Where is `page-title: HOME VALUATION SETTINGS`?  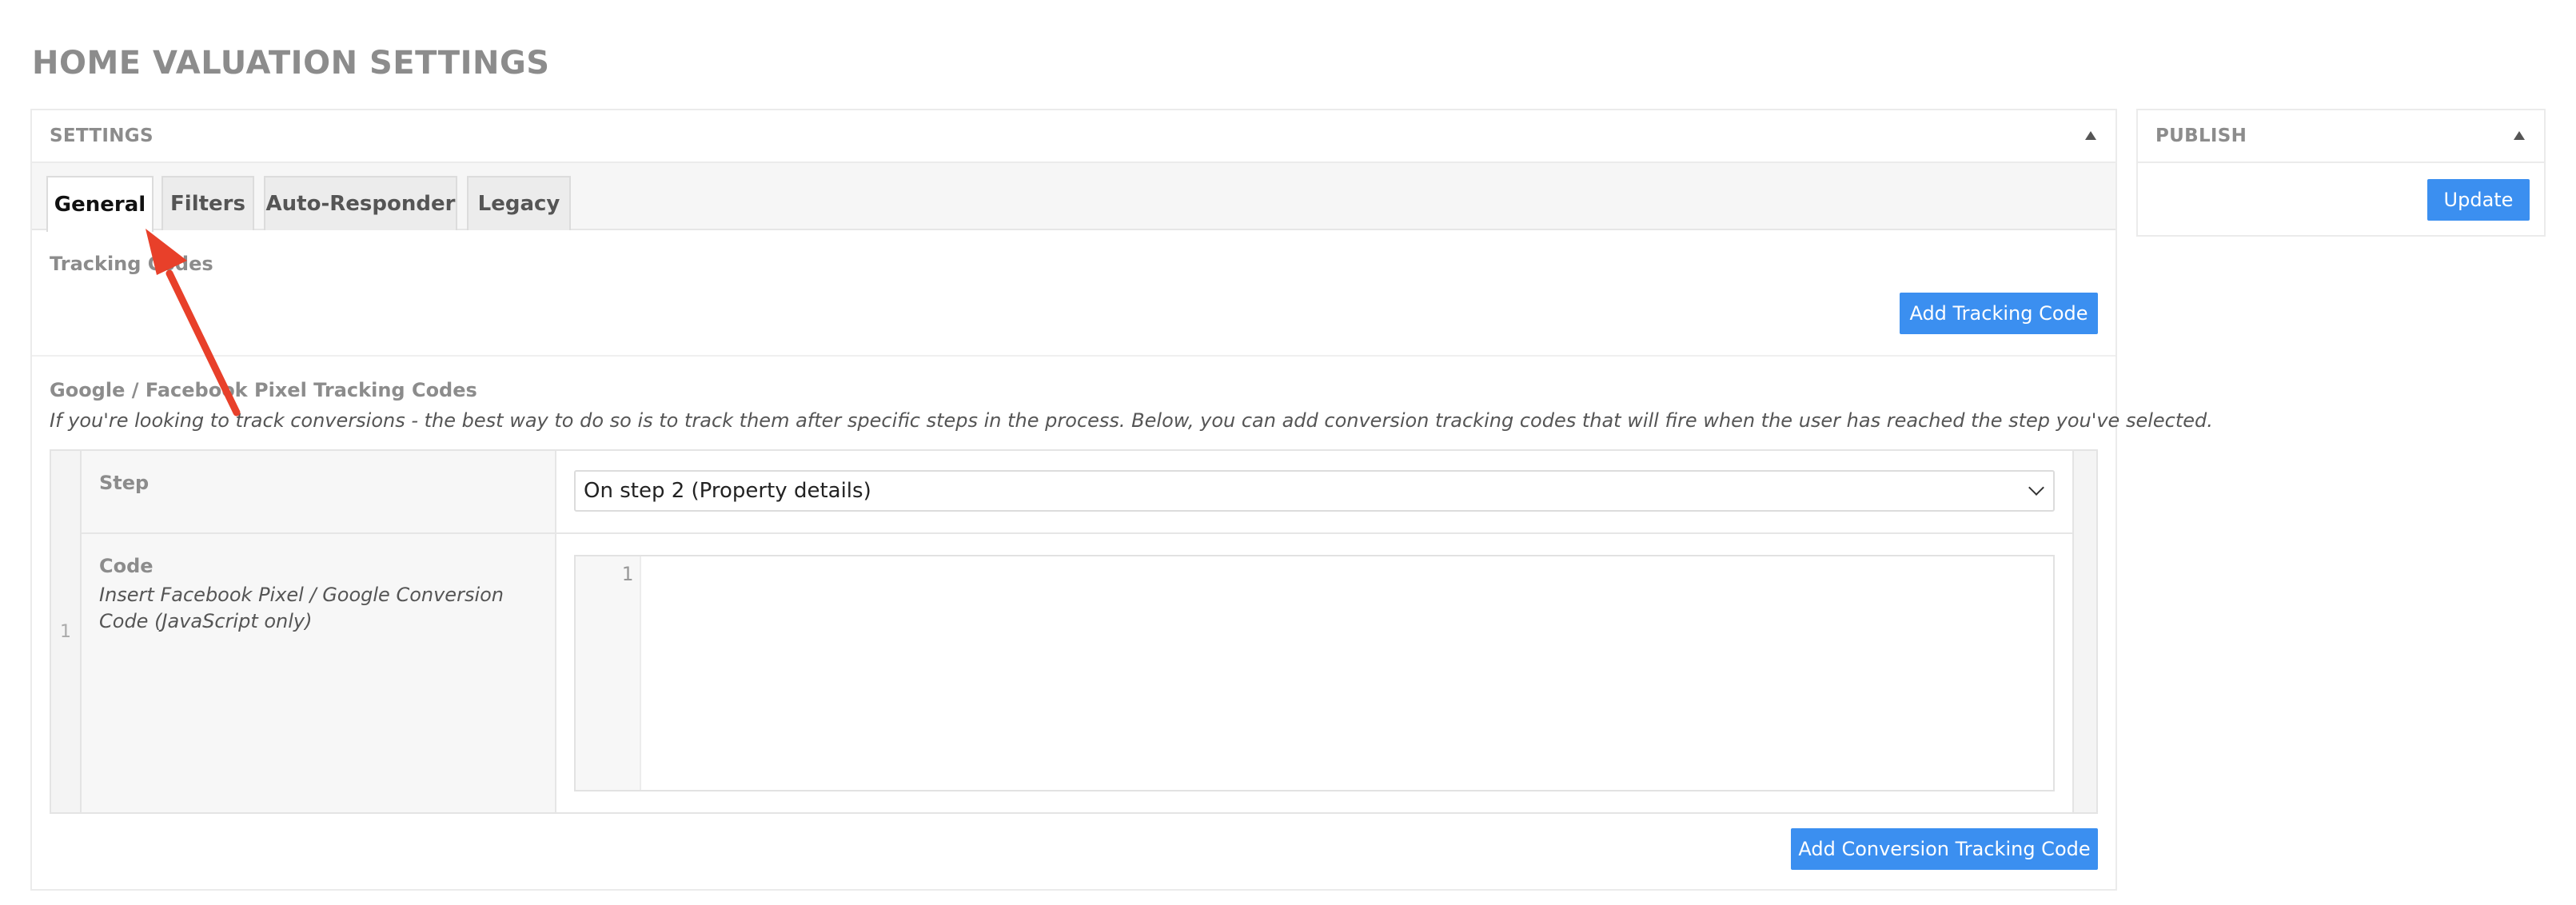 page-title: HOME VALUATION SETTINGS is located at coordinates (291, 63).